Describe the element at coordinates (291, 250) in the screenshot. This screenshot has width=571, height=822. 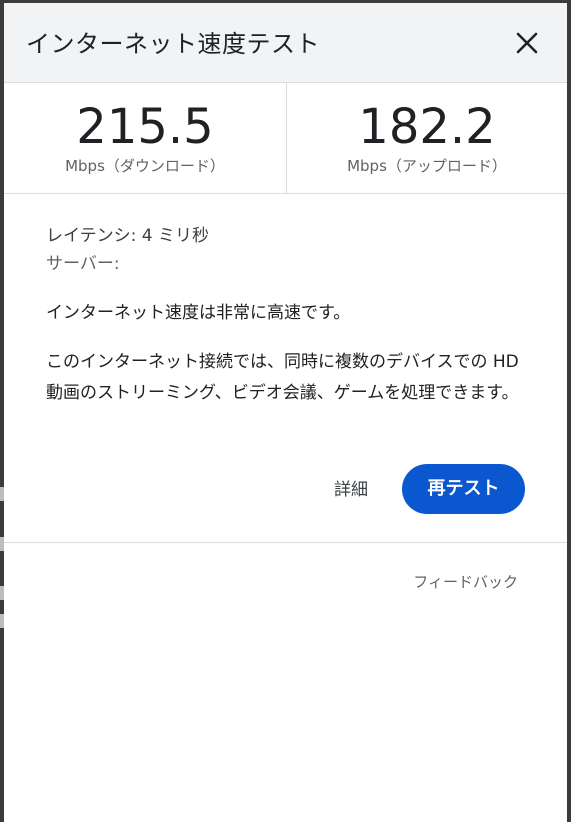
I see `connection-info: レイテンシ: 4 ミリ秒 サーバー:` at that location.